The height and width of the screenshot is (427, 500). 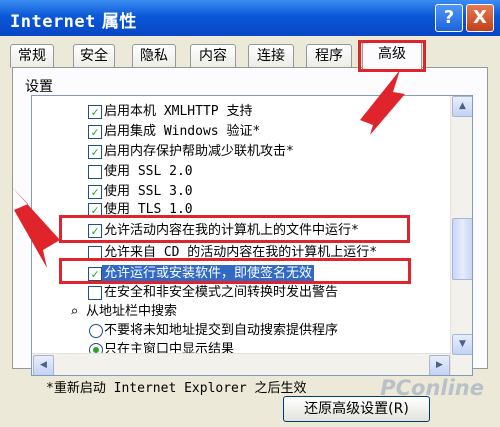 What do you see at coordinates (35, 226) in the screenshot?
I see `arrow-to-active-content` at bounding box center [35, 226].